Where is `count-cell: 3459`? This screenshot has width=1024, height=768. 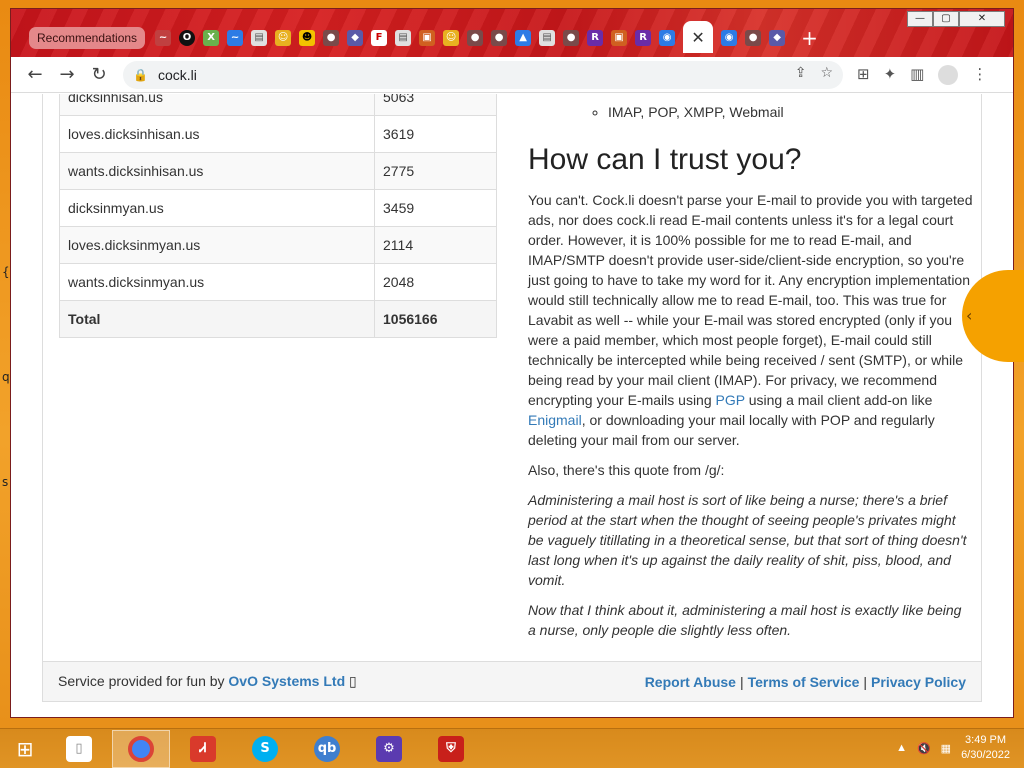
count-cell: 3459 is located at coordinates (435, 208).